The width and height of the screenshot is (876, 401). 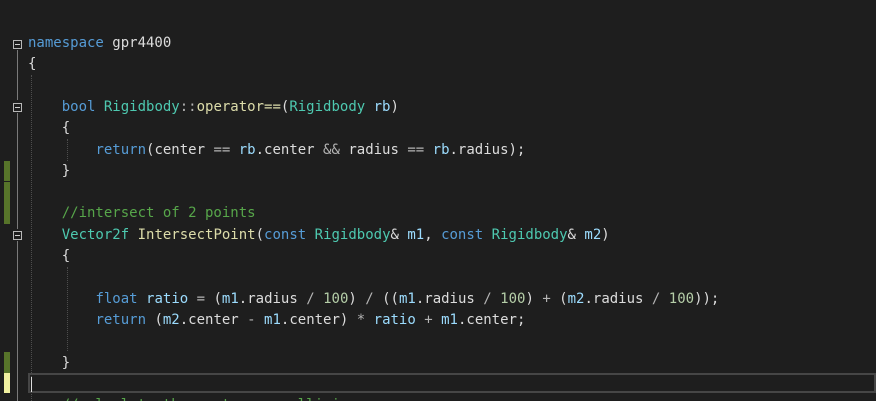 I want to click on code-token: .center;, so click(x=491, y=320).